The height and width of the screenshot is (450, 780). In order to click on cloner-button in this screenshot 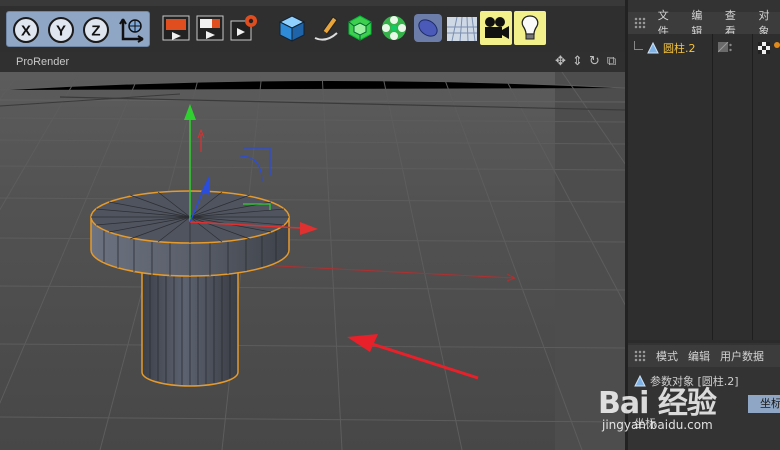, I will do `click(394, 28)`.